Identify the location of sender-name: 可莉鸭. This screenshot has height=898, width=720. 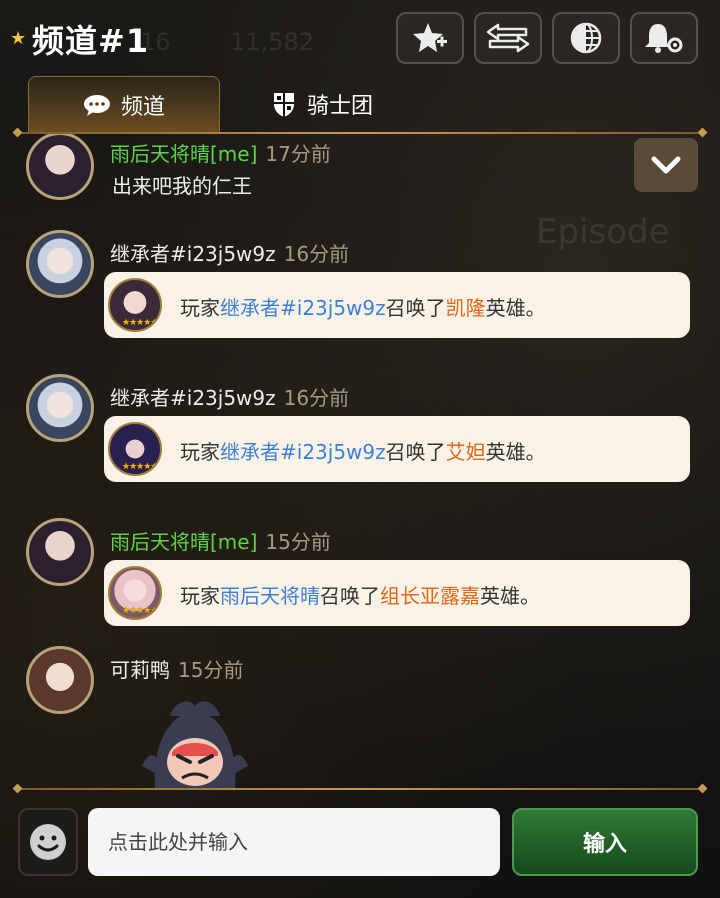
(140, 670).